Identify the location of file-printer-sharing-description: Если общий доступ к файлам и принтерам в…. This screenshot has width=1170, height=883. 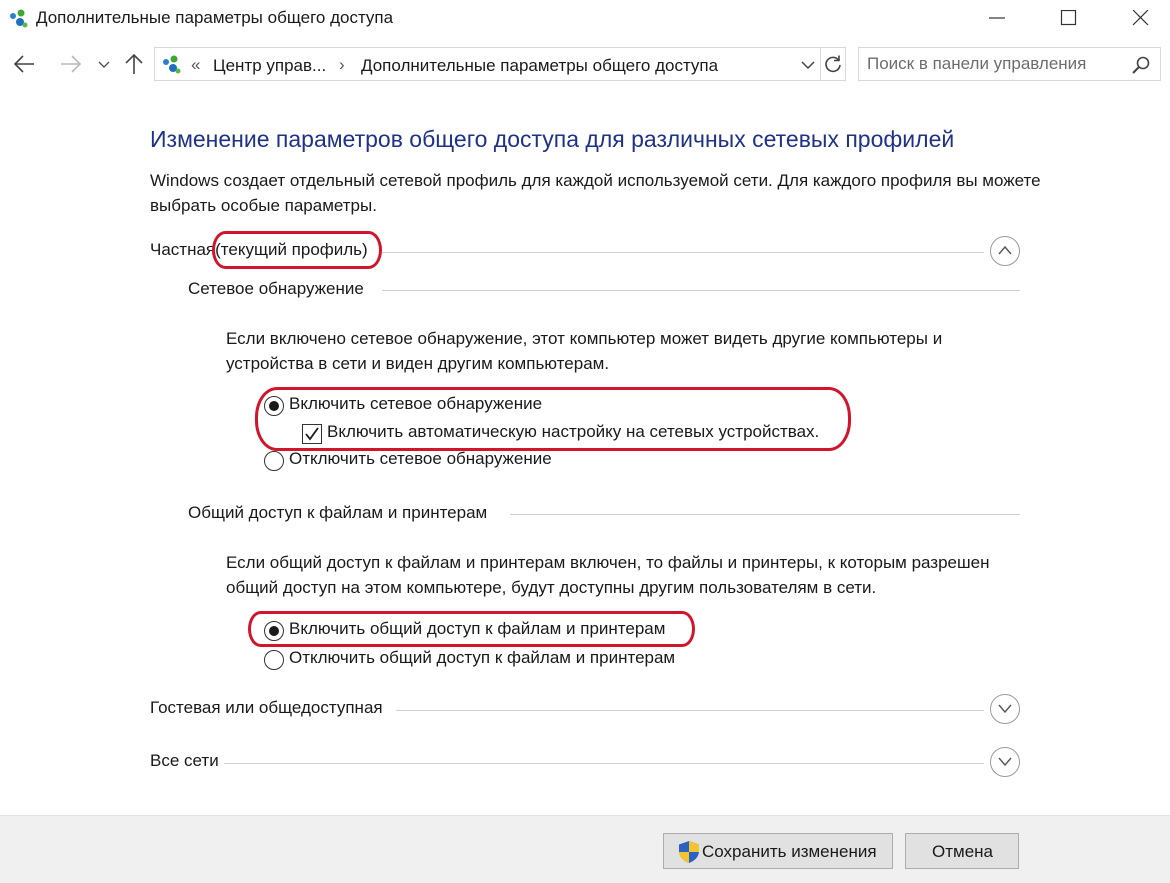
(608, 575).